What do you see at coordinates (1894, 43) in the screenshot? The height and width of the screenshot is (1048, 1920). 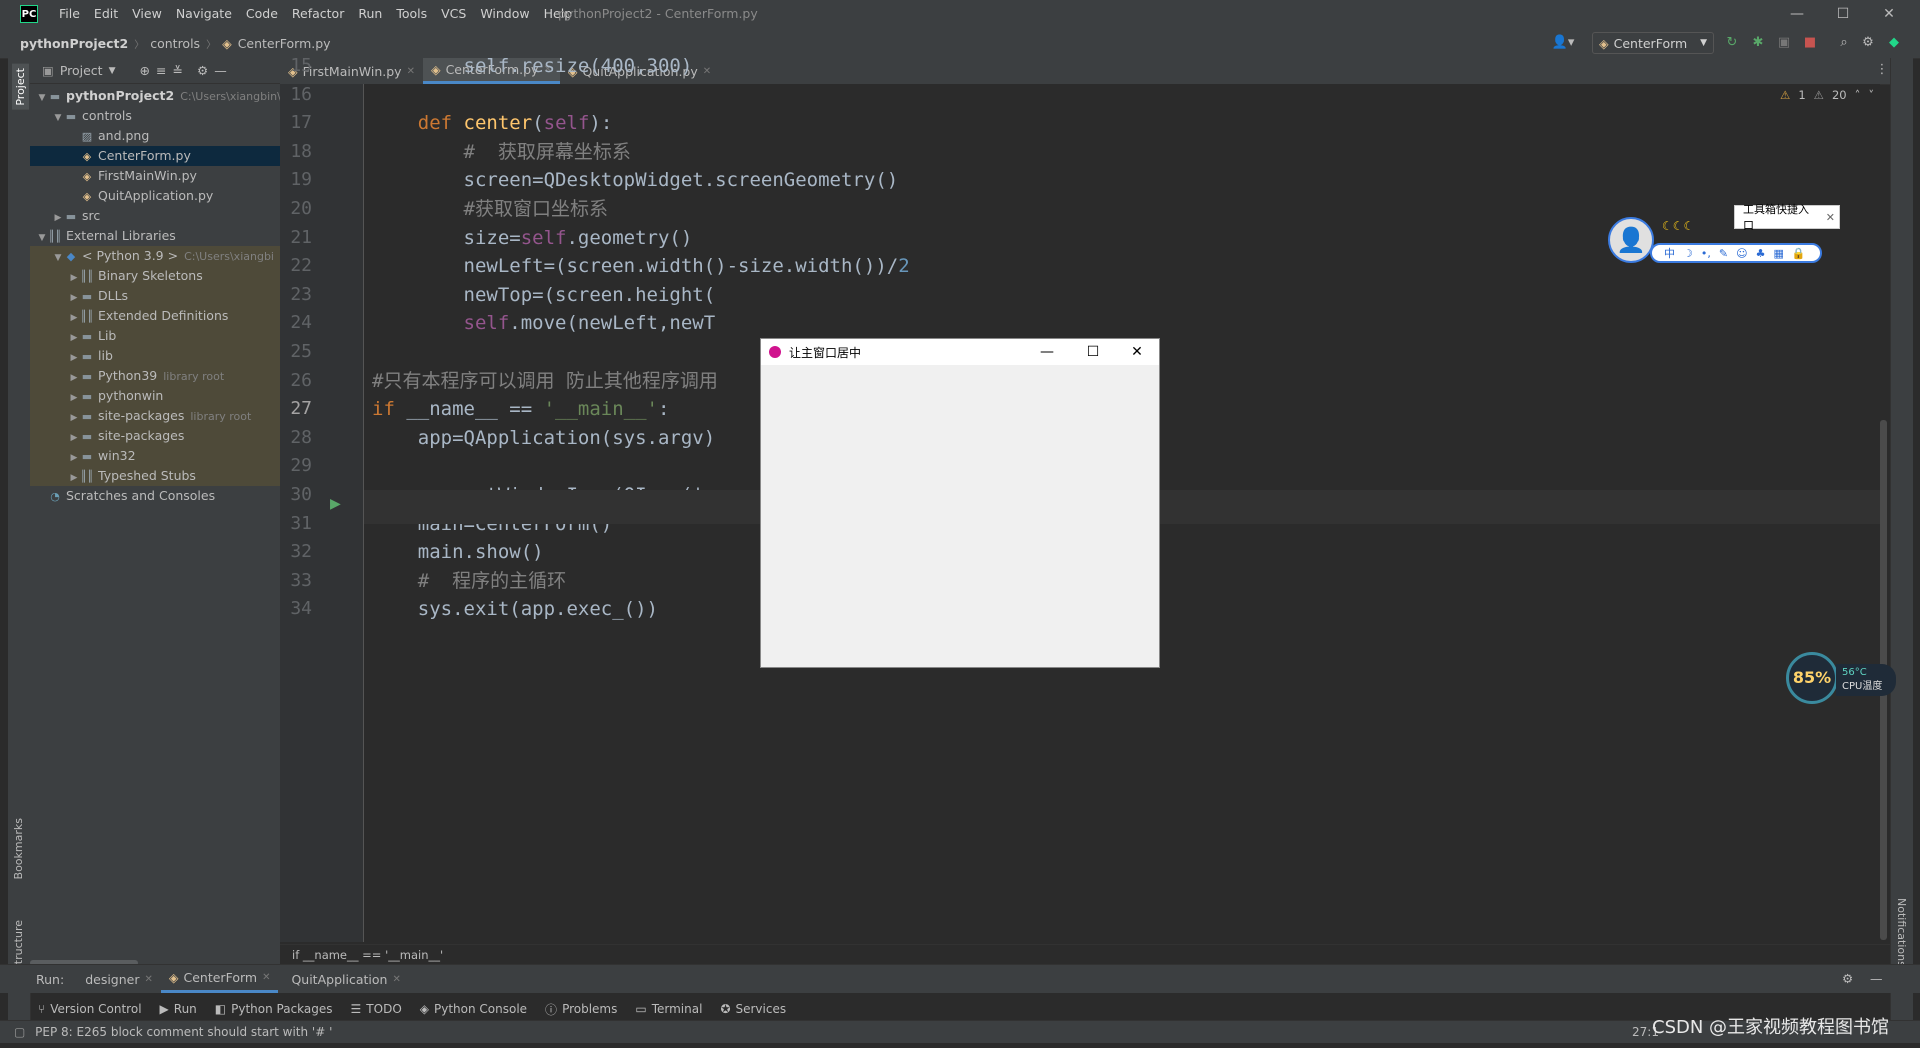 I see `jetbrains-icon: ◆` at bounding box center [1894, 43].